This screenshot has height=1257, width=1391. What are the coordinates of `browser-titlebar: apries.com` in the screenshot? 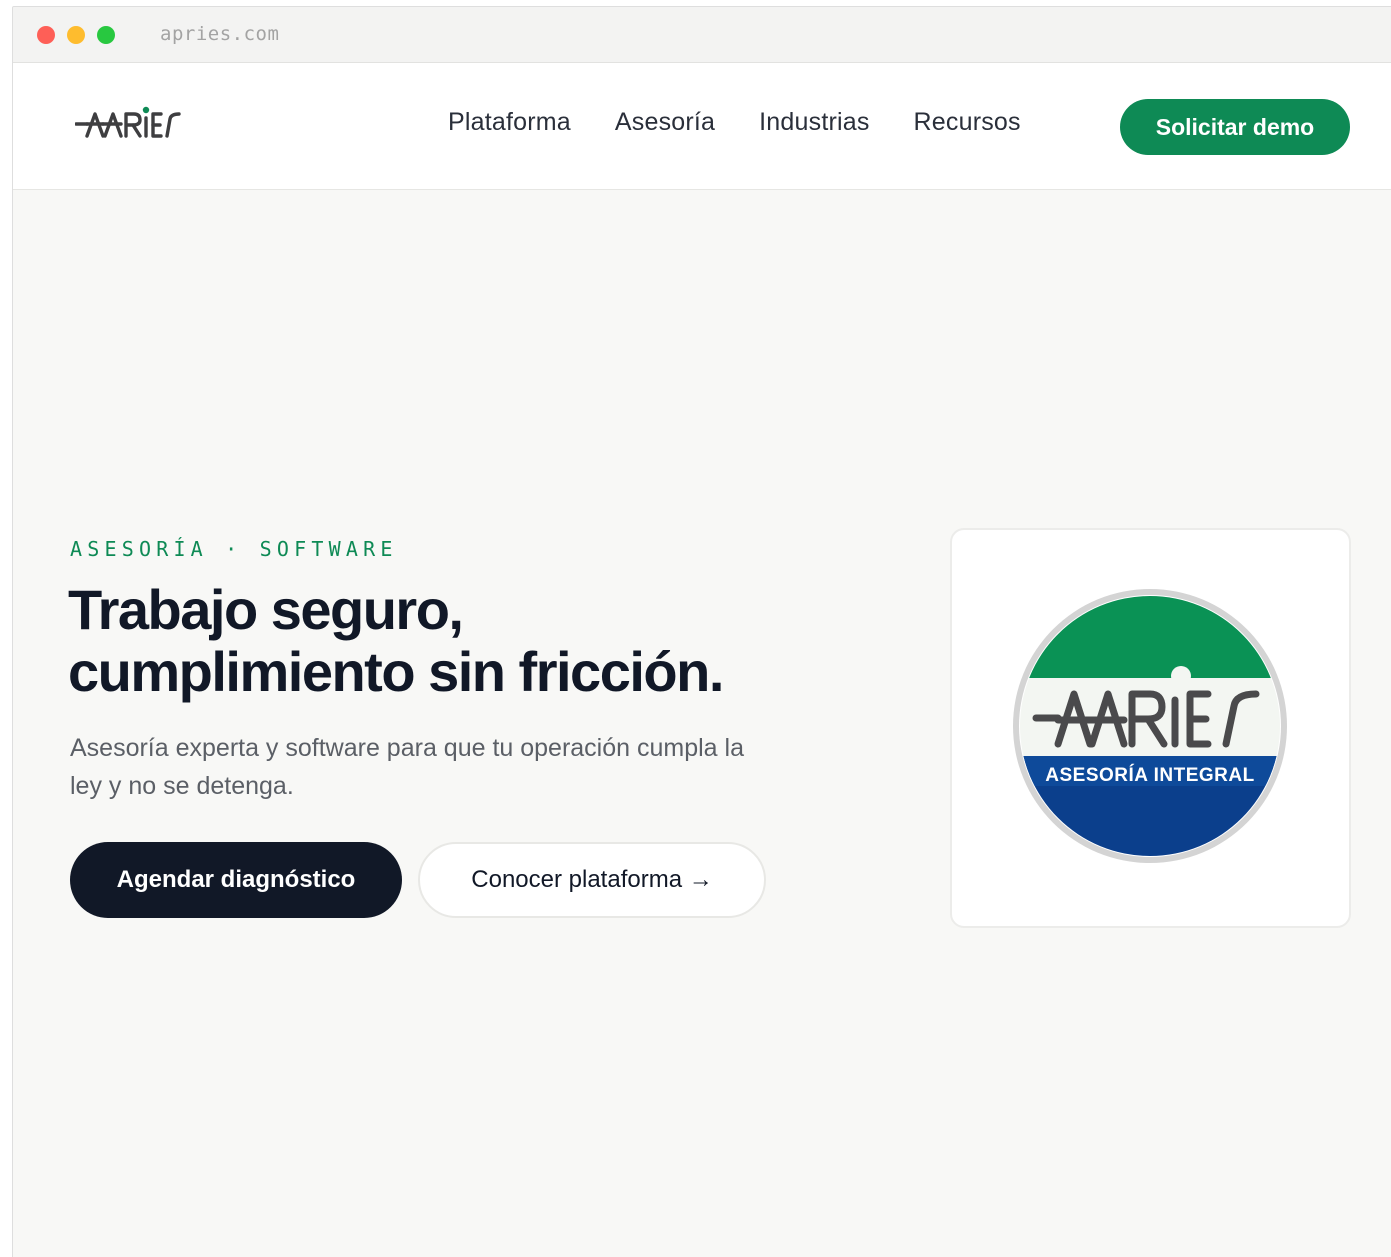 It's located at (702, 35).